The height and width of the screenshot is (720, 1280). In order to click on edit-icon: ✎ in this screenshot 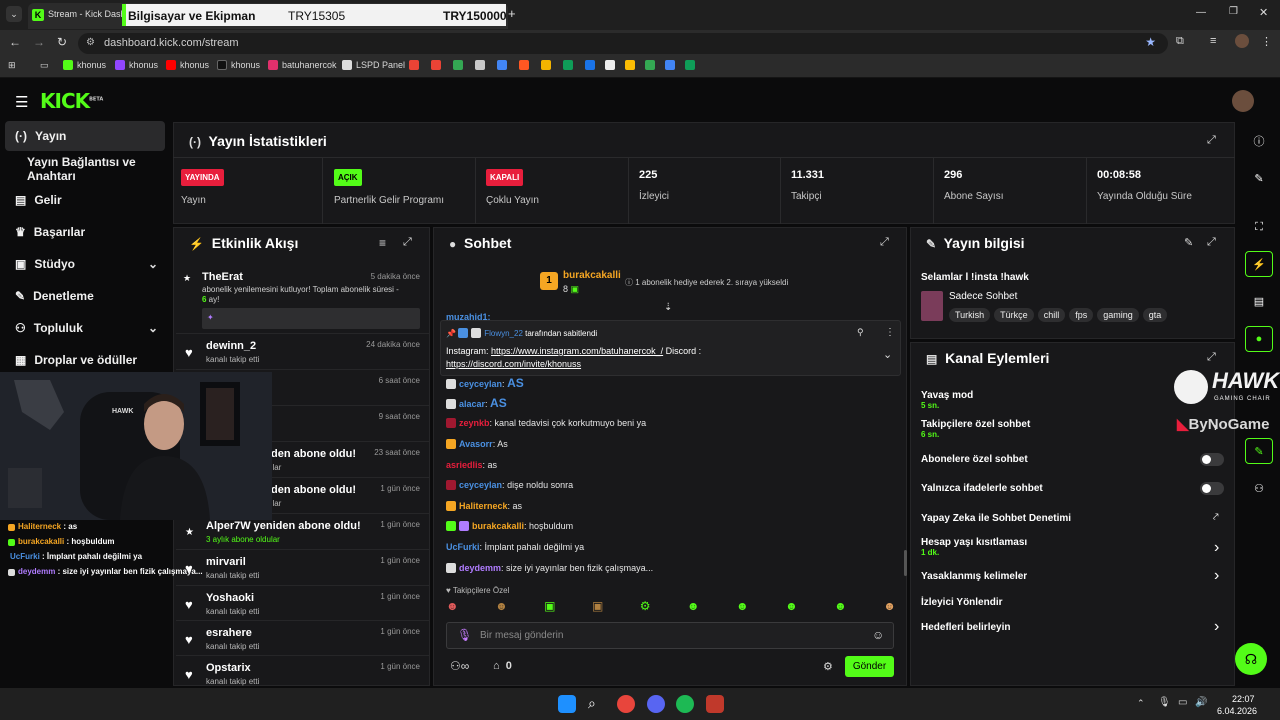, I will do `click(1188, 242)`.